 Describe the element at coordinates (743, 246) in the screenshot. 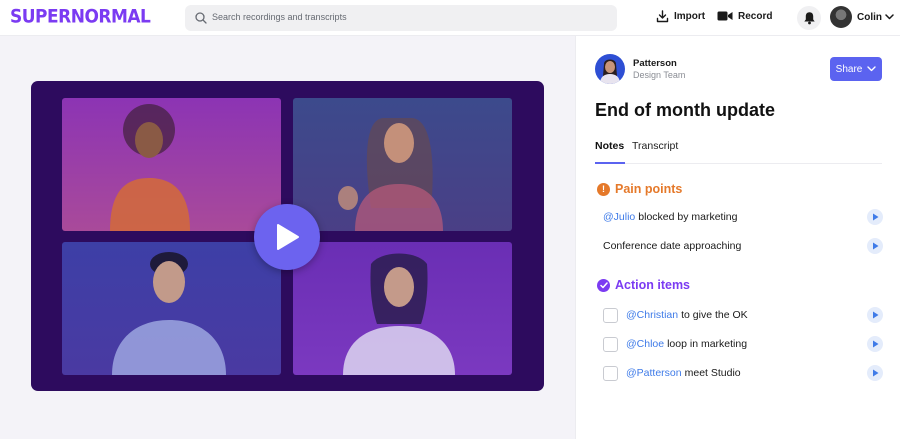

I see `list-item: Conference date approaching` at that location.